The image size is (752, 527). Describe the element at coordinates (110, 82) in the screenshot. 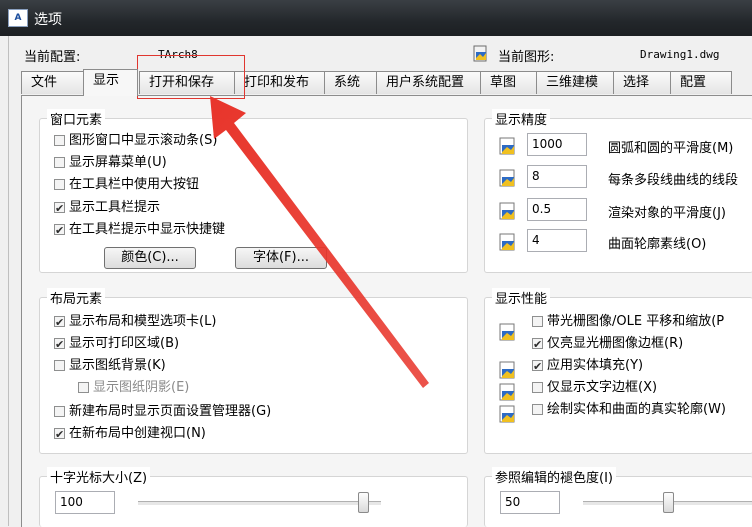

I see `tab-display: 显示` at that location.